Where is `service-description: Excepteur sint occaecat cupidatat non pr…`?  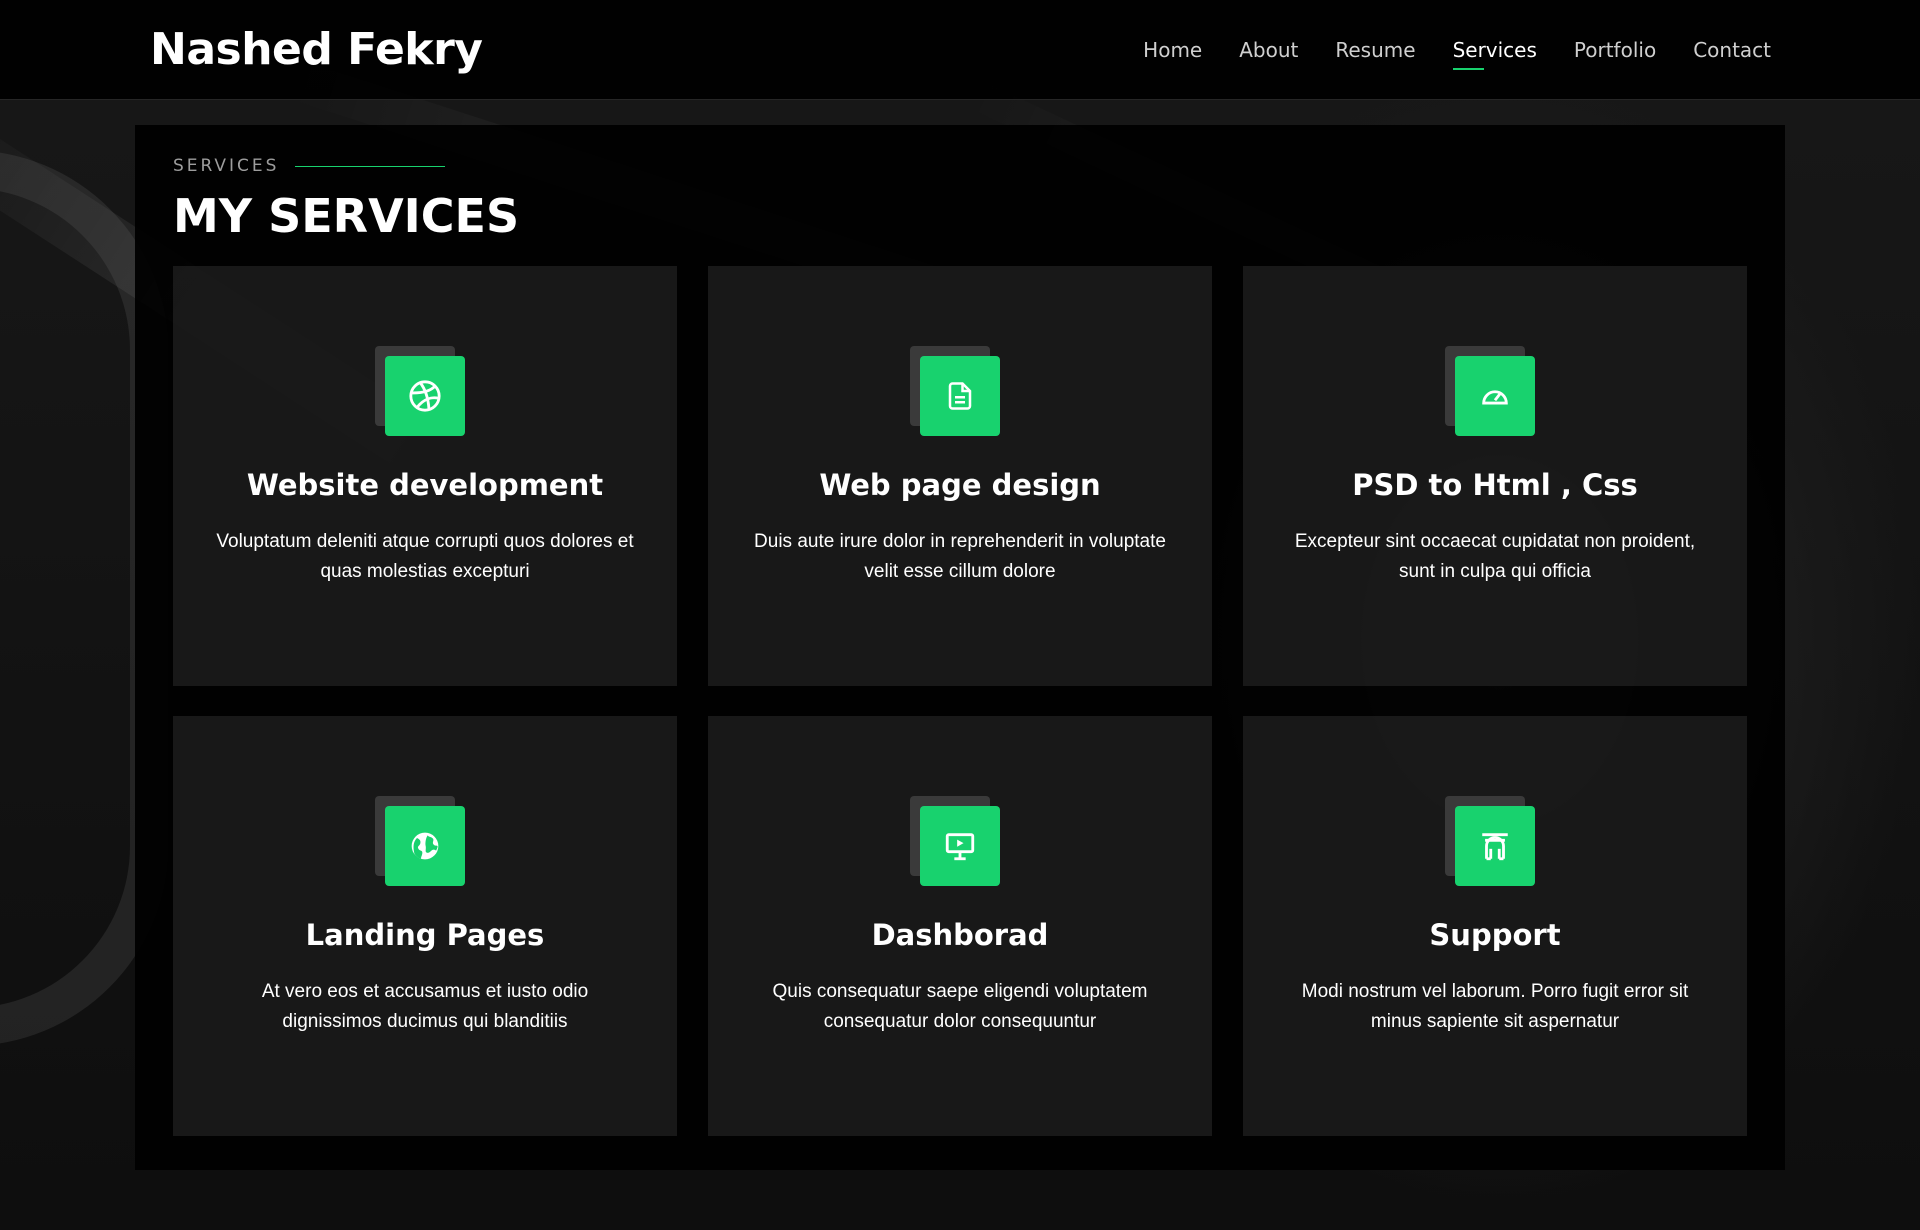
service-description: Excepteur sint occaecat cupidatat non pr… is located at coordinates (1495, 556).